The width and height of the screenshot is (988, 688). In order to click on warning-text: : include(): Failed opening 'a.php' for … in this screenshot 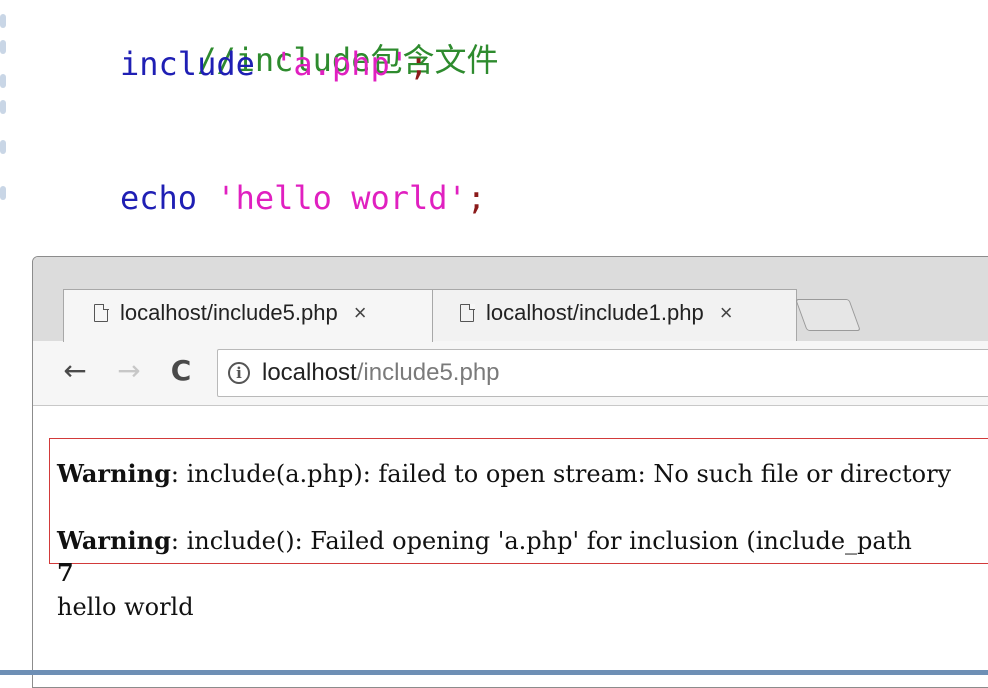, I will do `click(541, 541)`.